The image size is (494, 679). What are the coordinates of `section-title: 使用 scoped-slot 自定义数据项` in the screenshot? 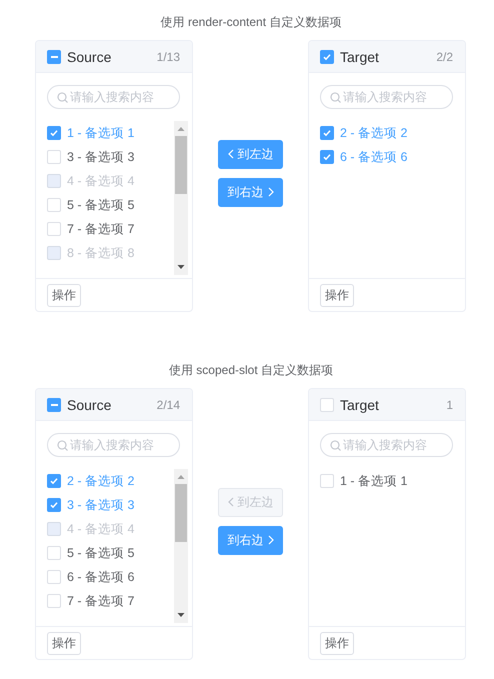 It's located at (251, 370).